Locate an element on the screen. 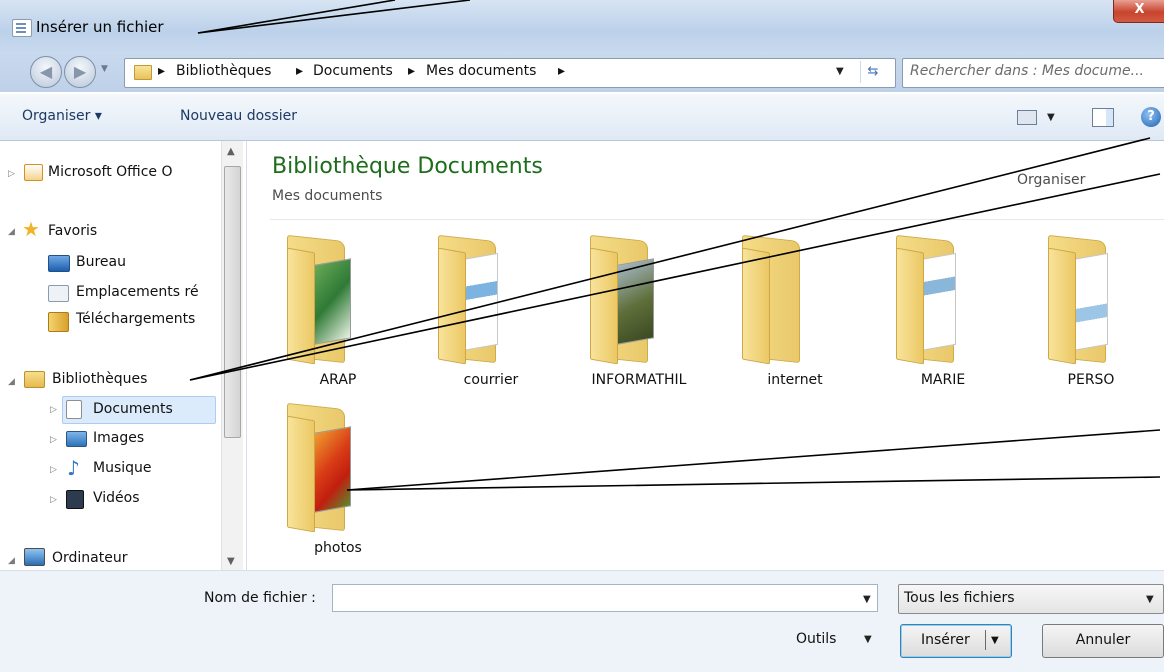  computer-icon is located at coordinates (34, 557).